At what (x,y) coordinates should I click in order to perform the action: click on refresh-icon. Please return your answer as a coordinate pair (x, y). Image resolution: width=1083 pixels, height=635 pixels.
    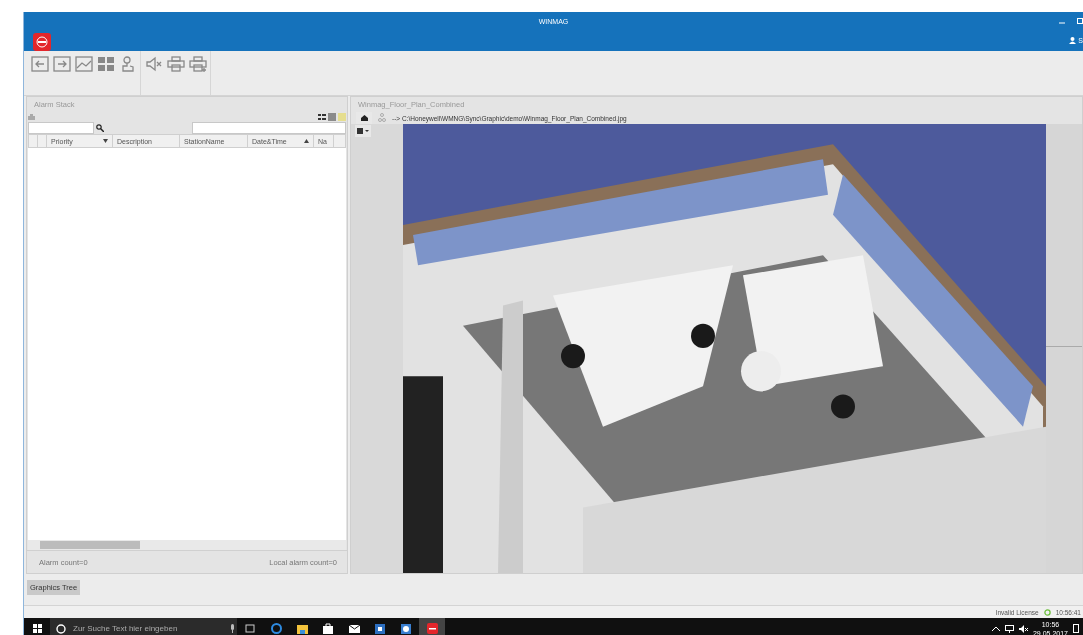
    Looking at the image, I should click on (1047, 612).